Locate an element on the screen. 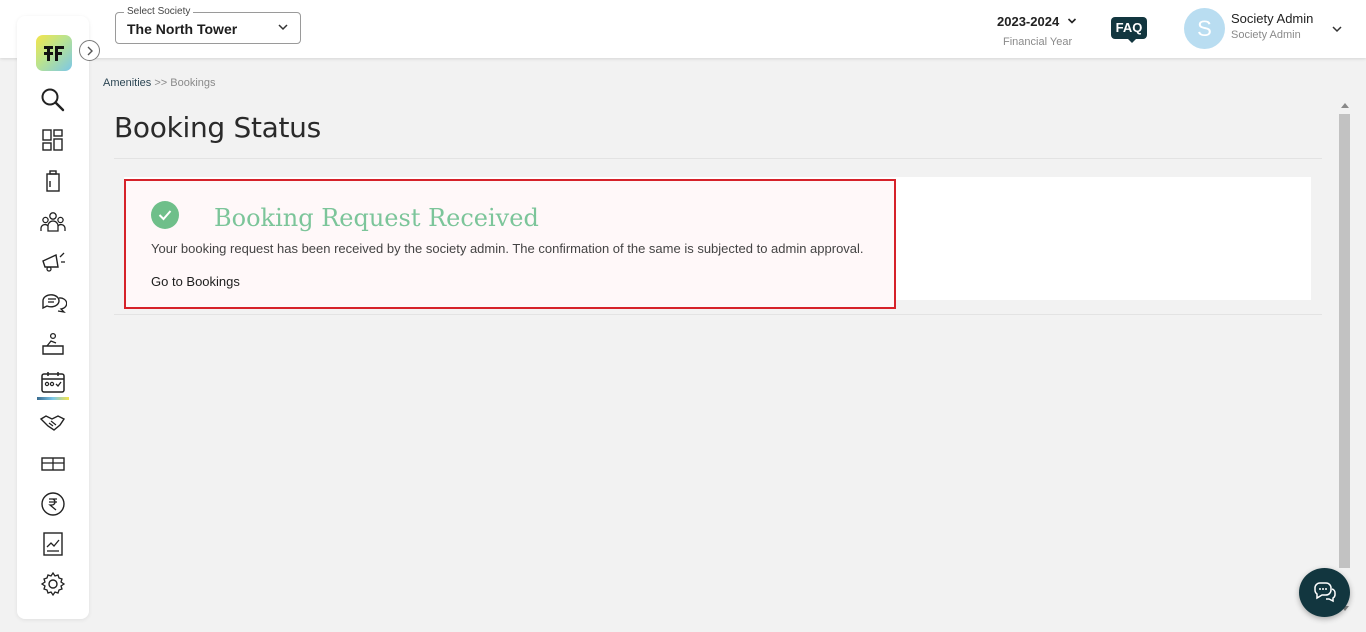  financial-year-value: 2023-2024 is located at coordinates (1028, 21).